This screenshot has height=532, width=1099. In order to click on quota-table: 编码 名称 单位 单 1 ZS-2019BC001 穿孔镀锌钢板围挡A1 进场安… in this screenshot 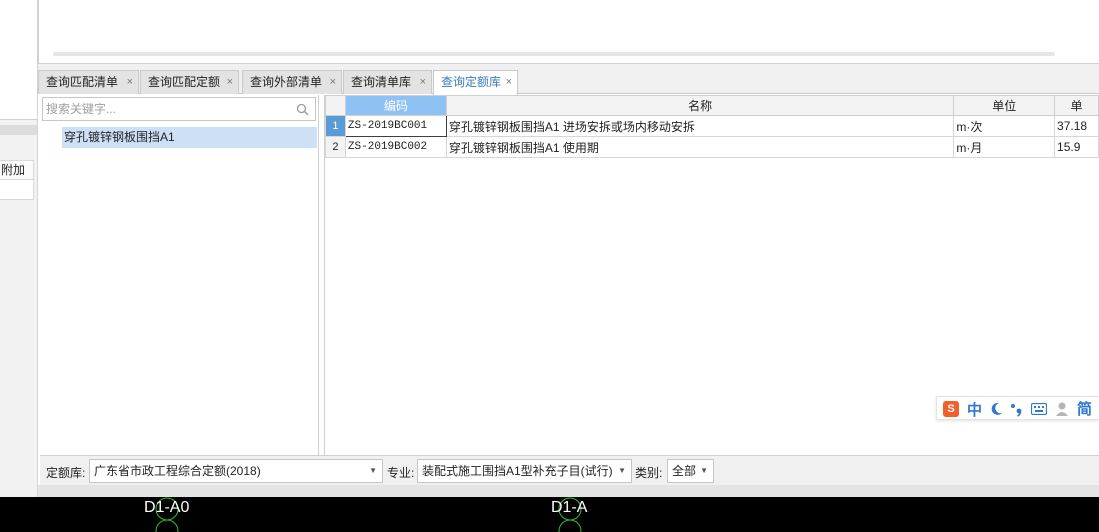, I will do `click(712, 126)`.